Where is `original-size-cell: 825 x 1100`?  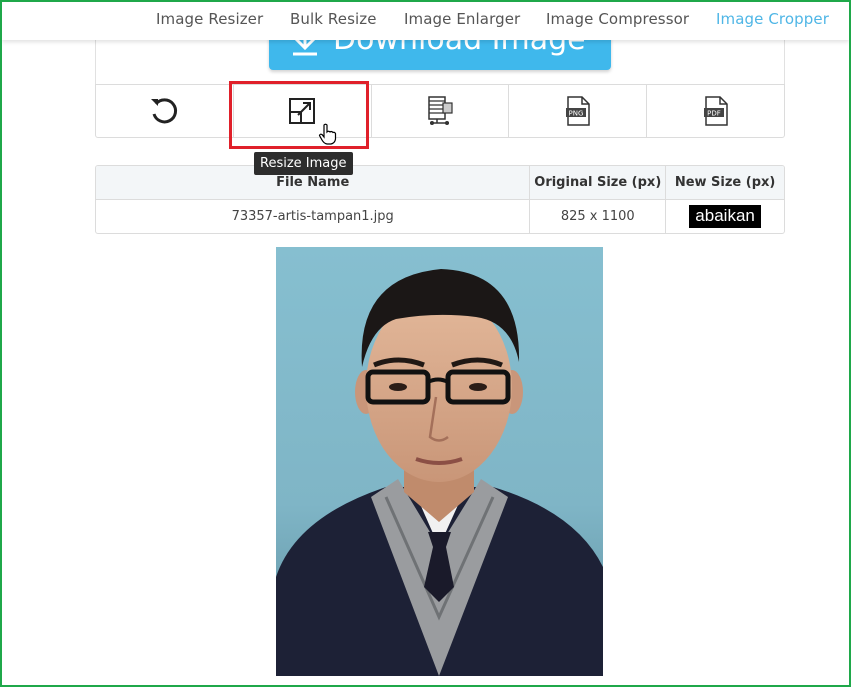
original-size-cell: 825 x 1100 is located at coordinates (598, 216).